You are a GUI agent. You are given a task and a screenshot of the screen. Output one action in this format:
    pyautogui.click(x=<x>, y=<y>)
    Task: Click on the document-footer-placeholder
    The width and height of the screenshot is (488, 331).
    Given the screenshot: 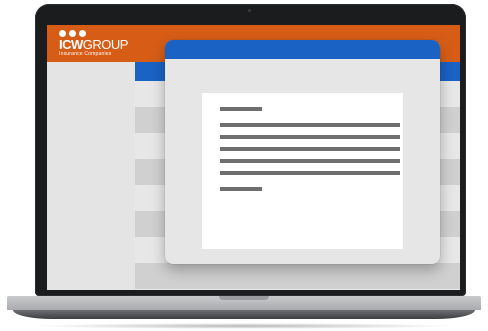 What is the action you would take?
    pyautogui.click(x=241, y=189)
    